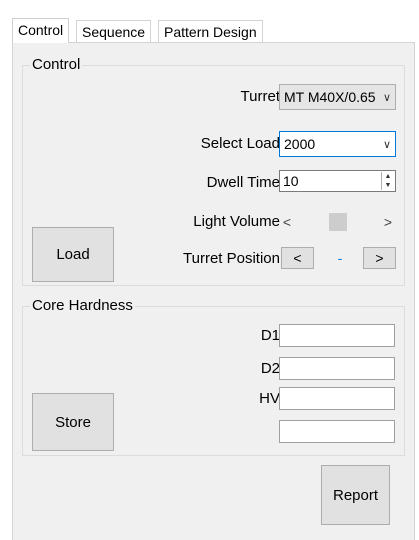  I want to click on turret-dropdown-value: MT M40X/0.65, so click(330, 97).